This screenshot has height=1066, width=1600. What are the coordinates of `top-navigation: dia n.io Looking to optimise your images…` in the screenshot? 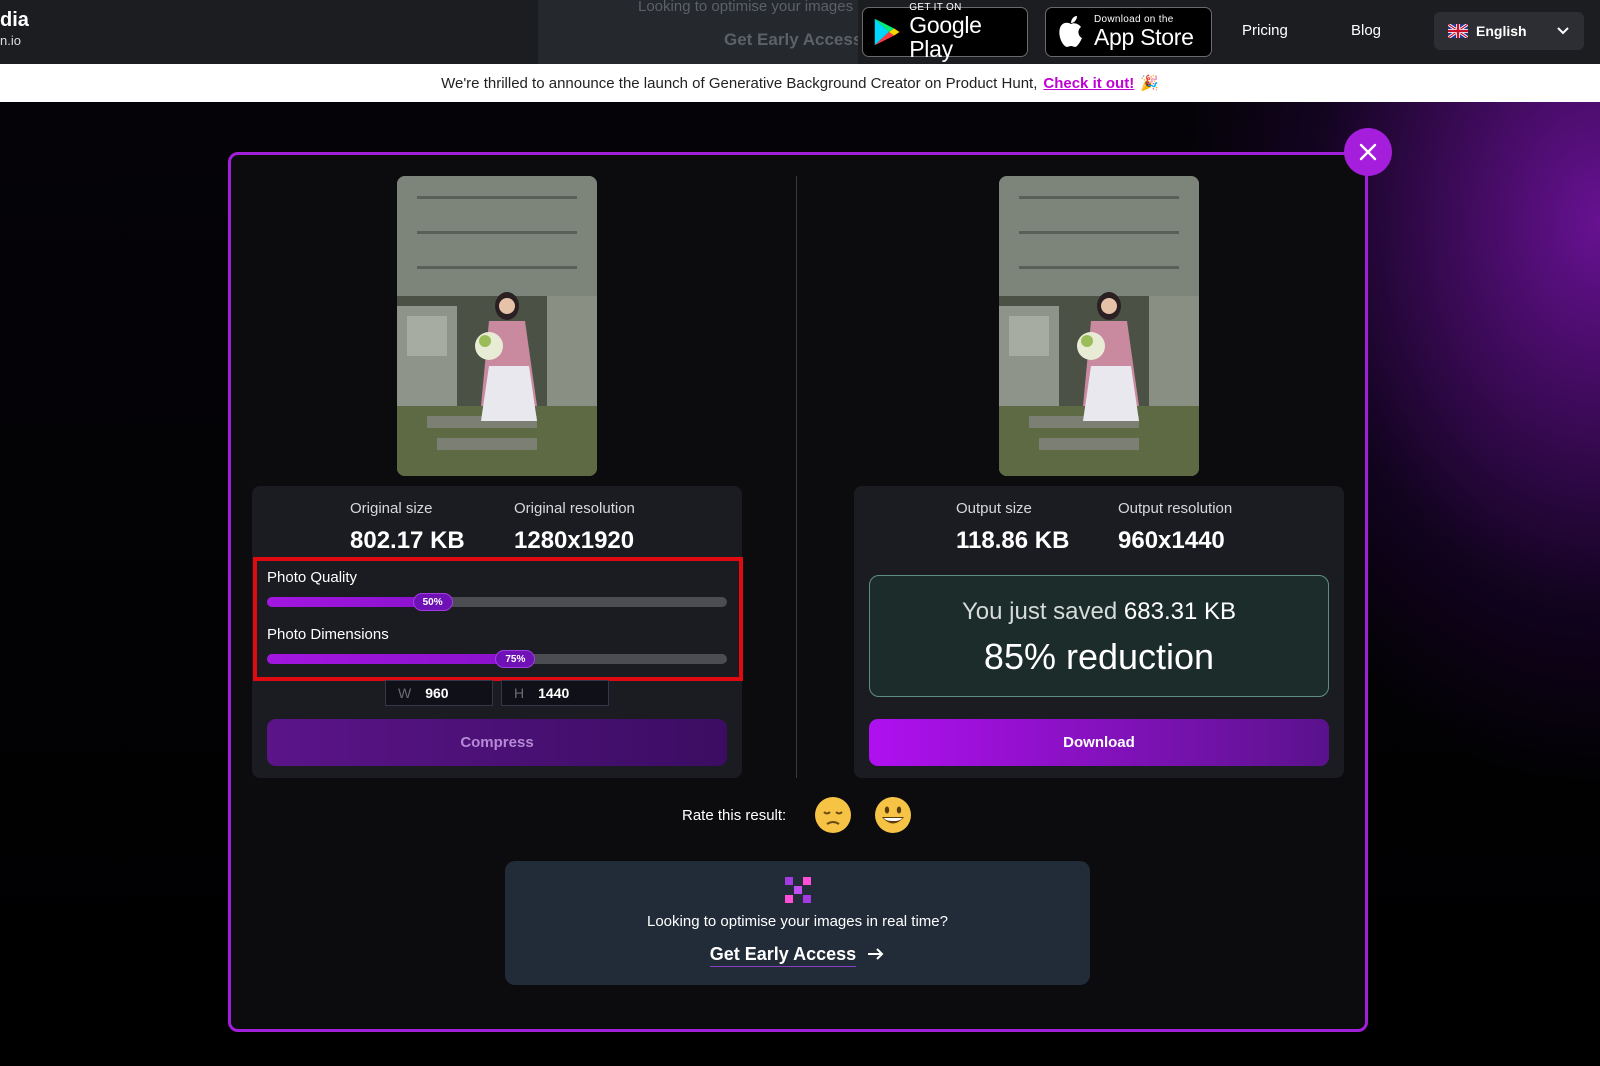 It's located at (800, 32).